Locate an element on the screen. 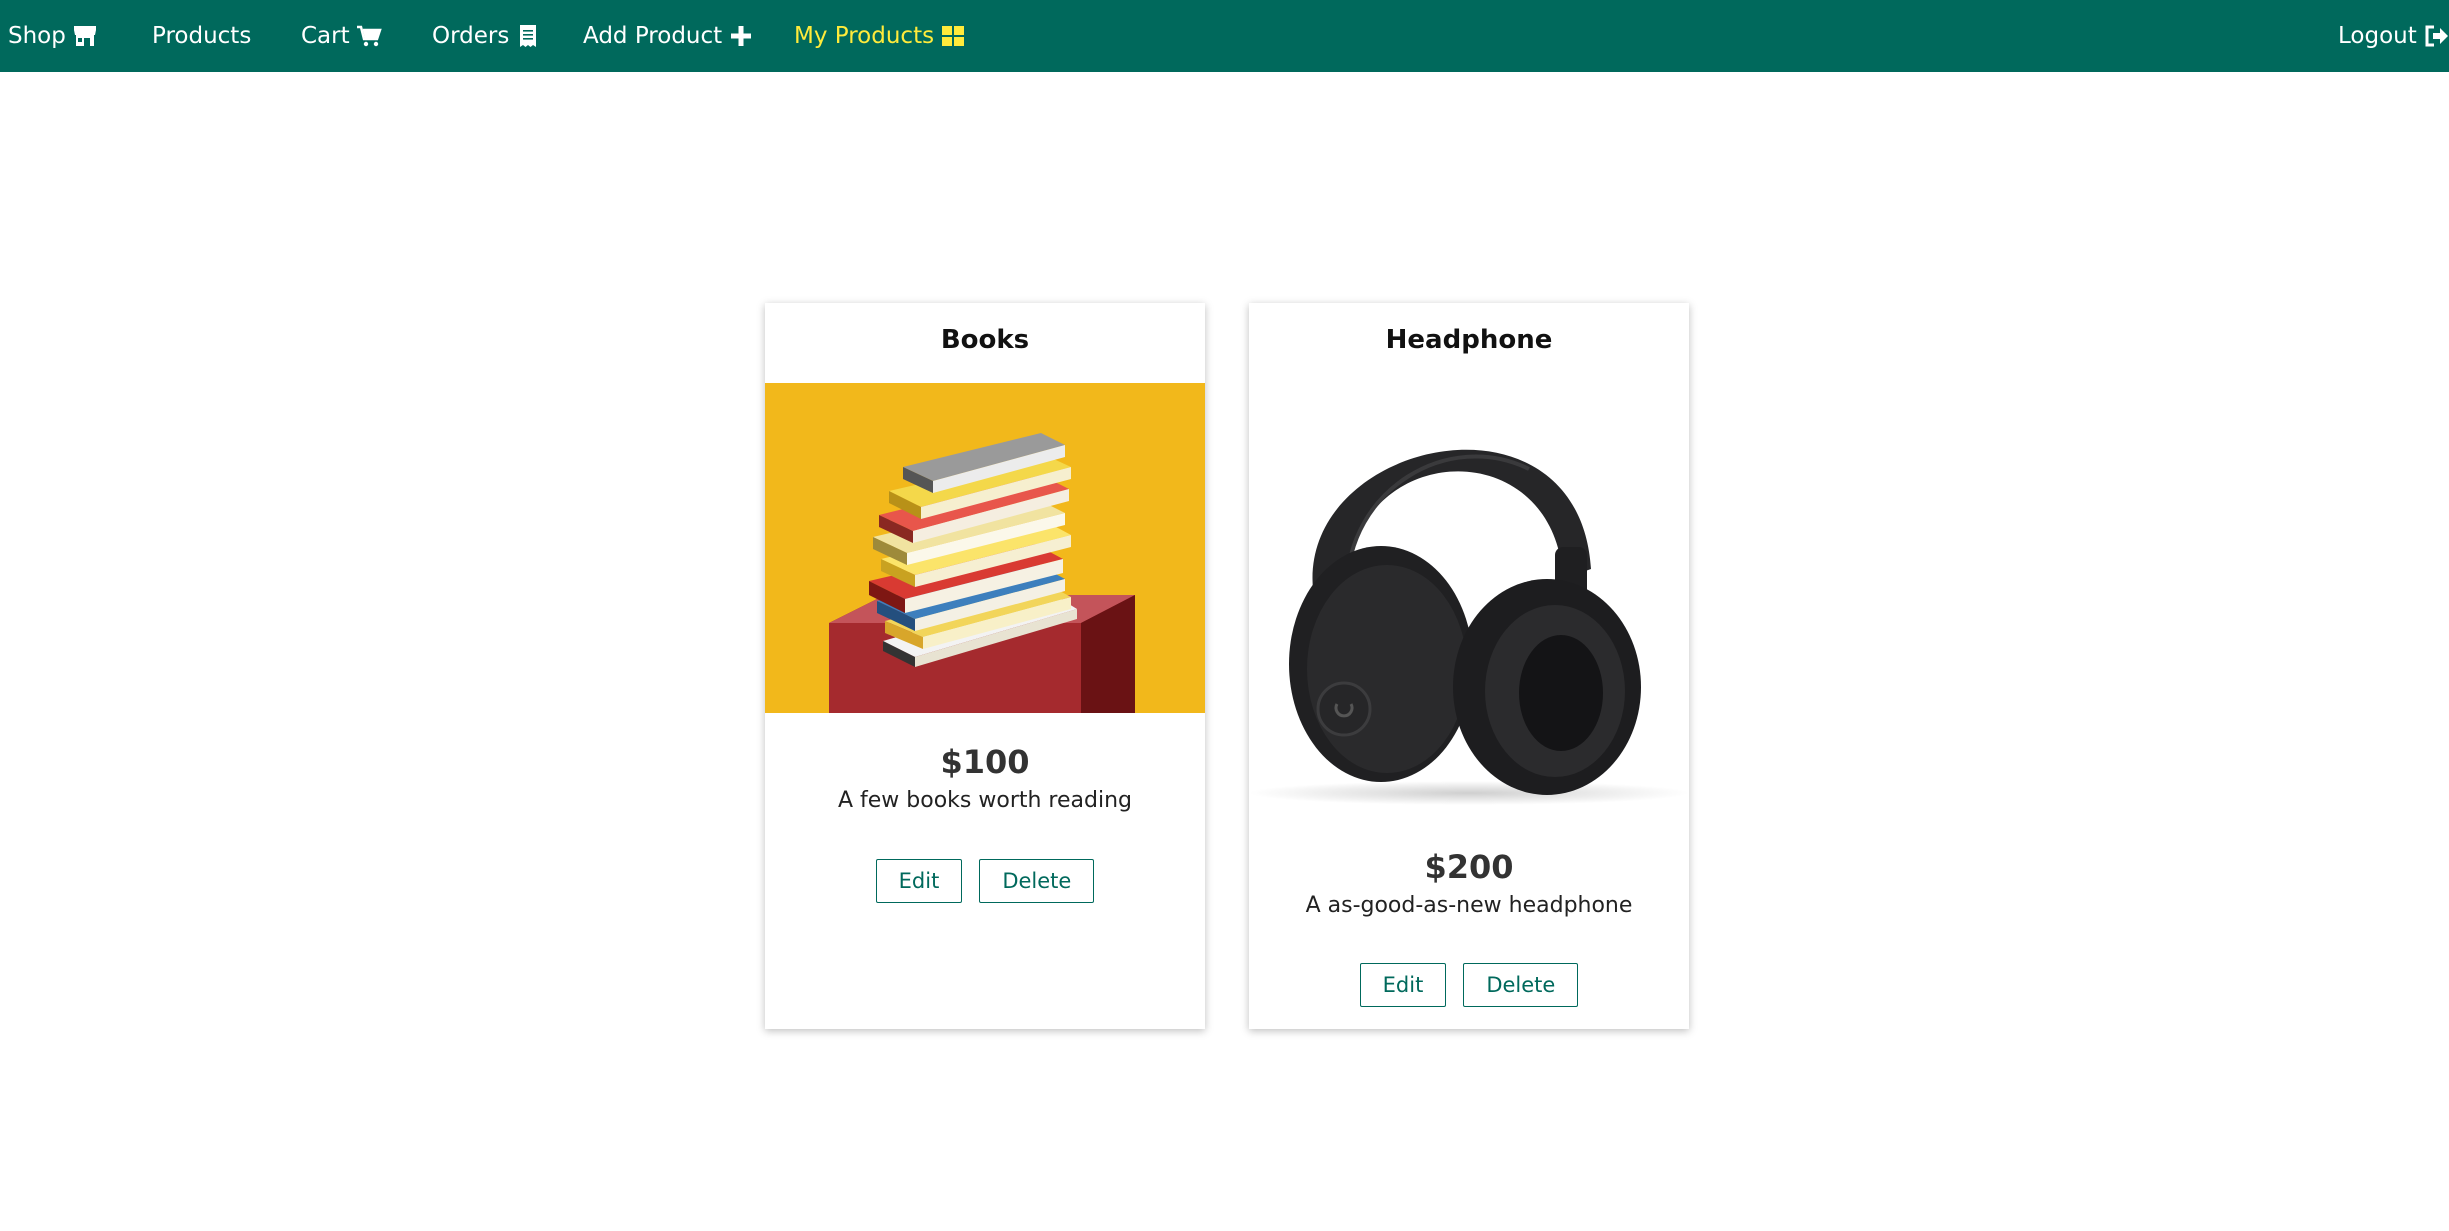 This screenshot has width=2449, height=1231. nav-products: Products is located at coordinates (201, 36).